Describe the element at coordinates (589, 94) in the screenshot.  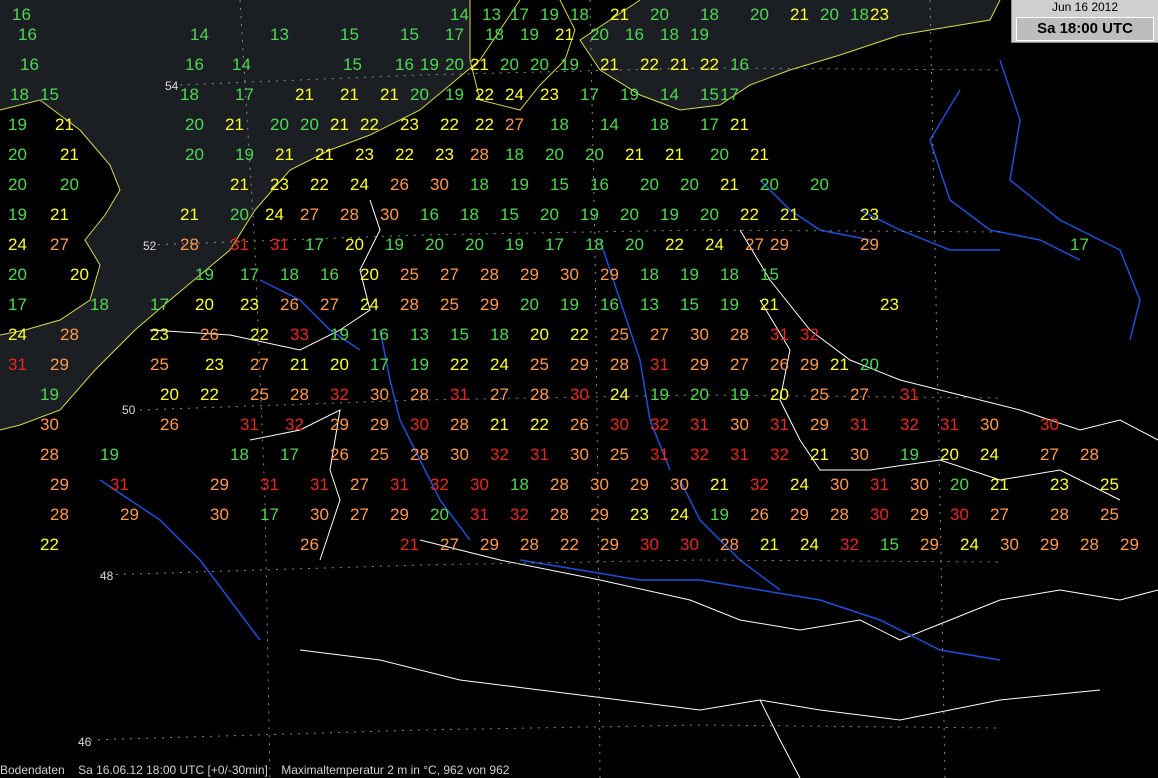
I see `station-temperature: 17` at that location.